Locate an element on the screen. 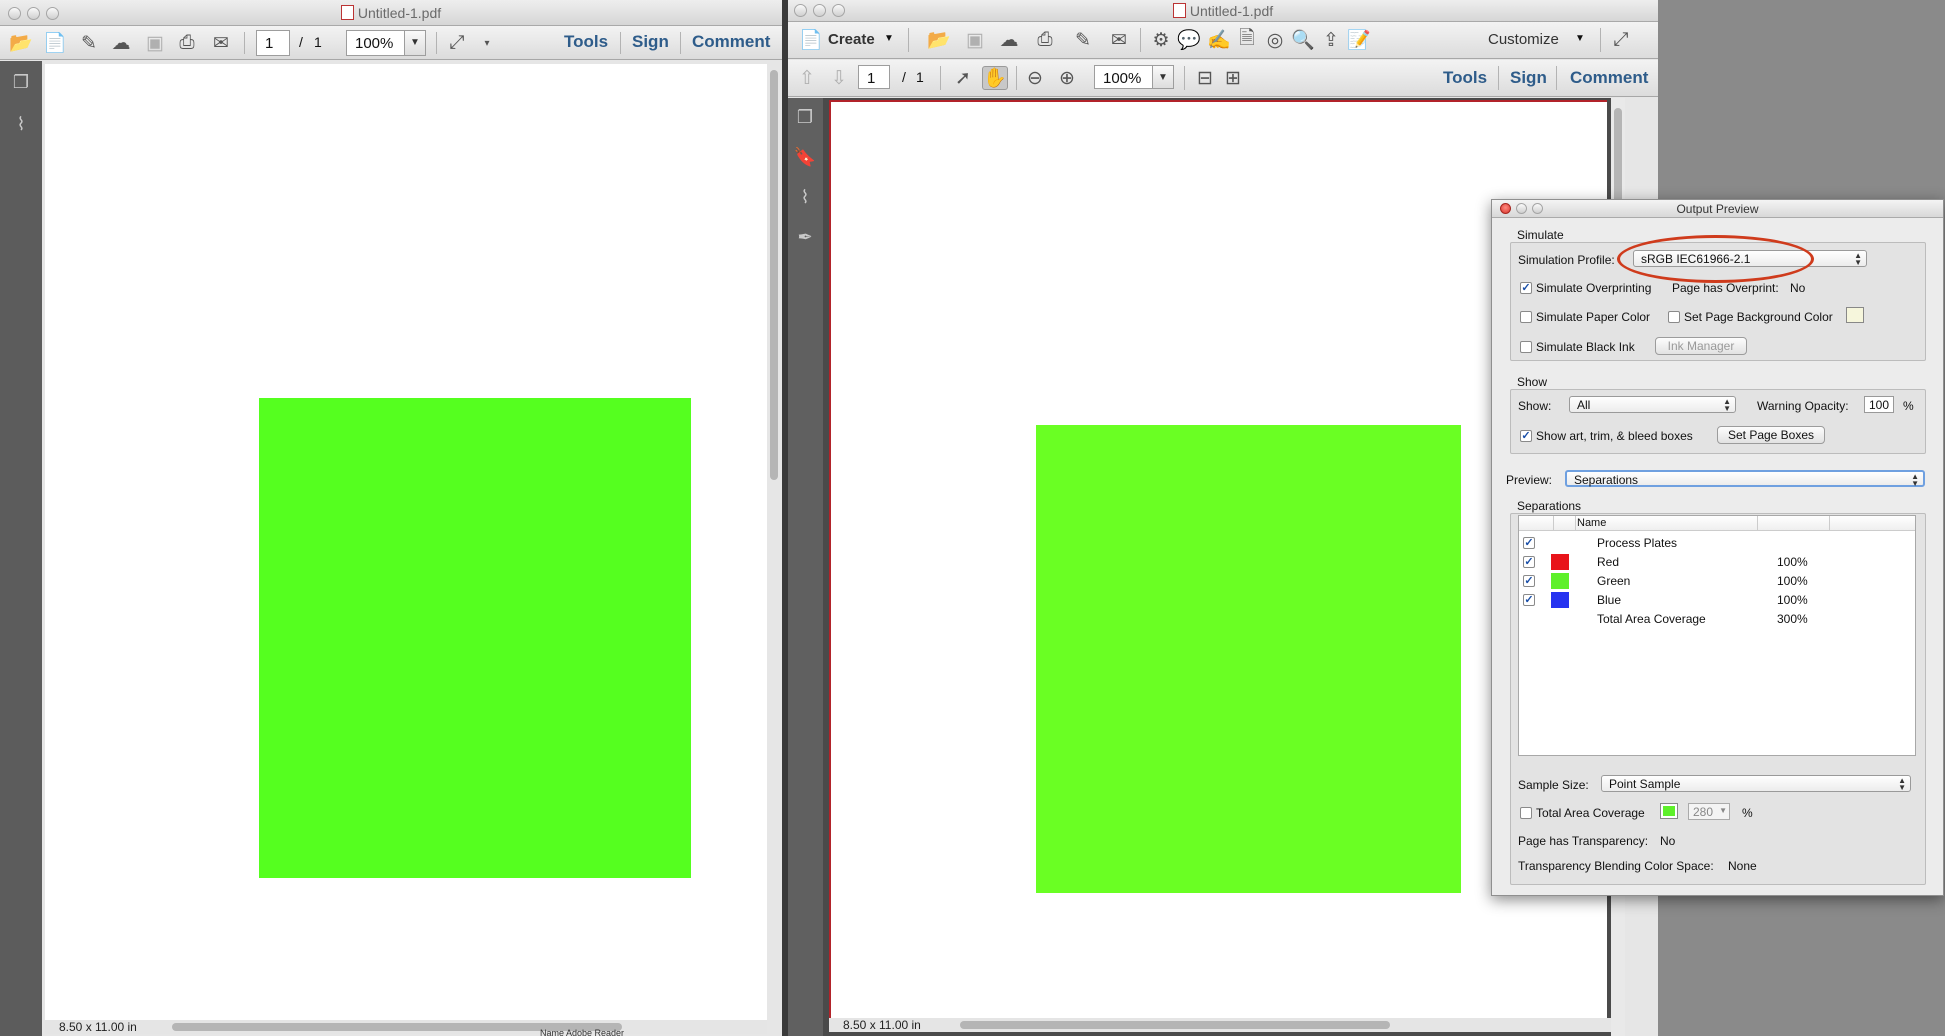  show-boxes-checkbox: ✓ is located at coordinates (1526, 436).